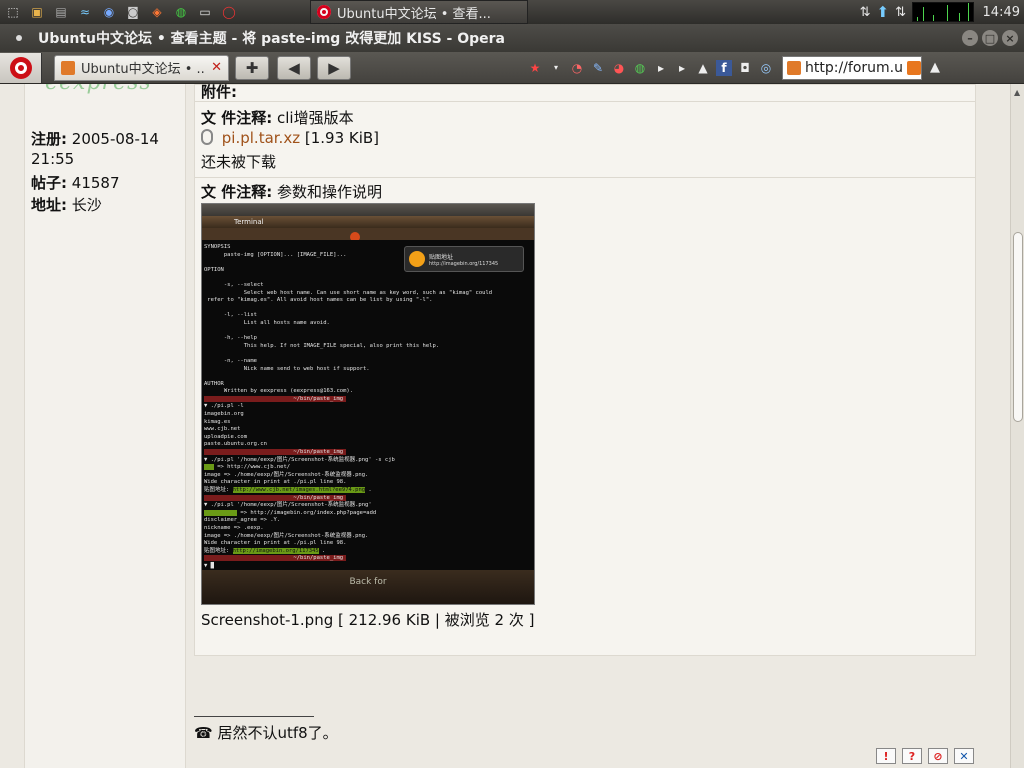  Describe the element at coordinates (49, 183) in the screenshot. I see `posts-label: 帖子:` at that location.